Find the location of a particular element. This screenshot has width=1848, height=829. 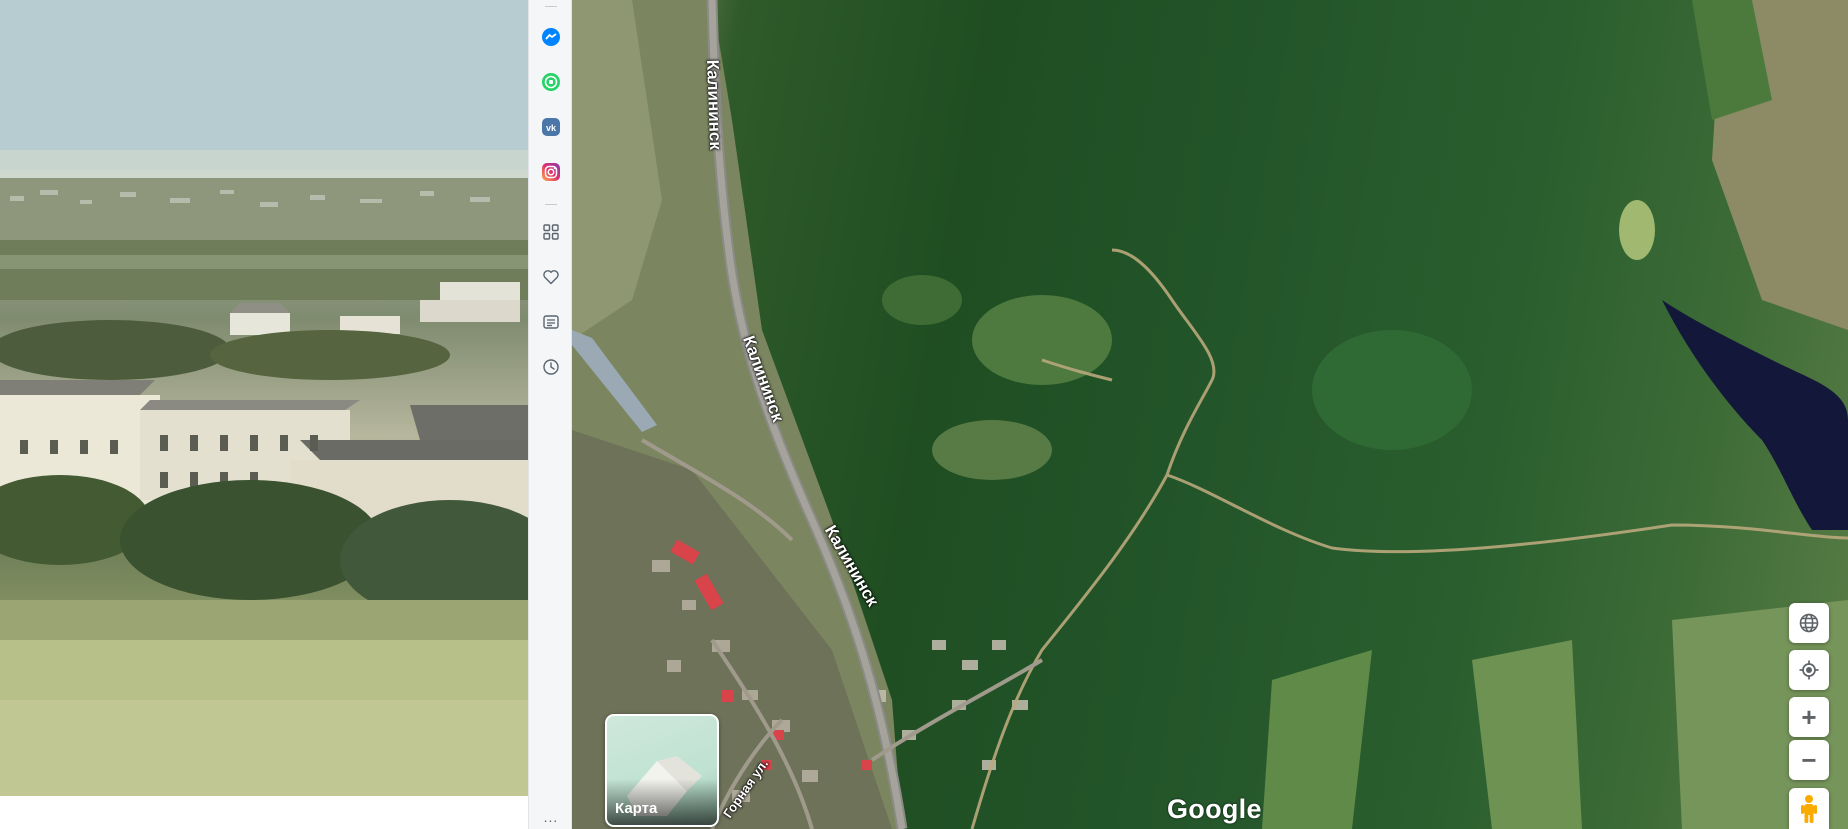

news-feed-icon is located at coordinates (551, 322).